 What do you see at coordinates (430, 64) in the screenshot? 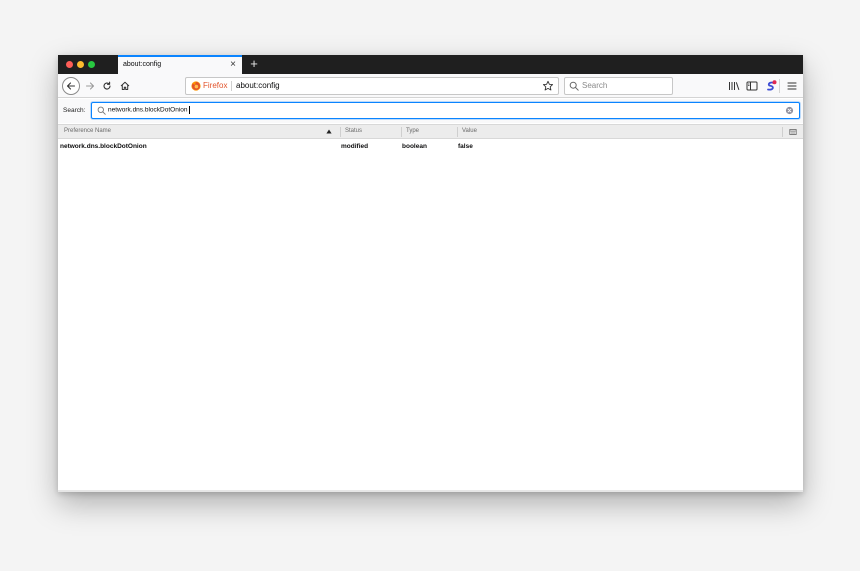
I see `tab-bar: about:config × +` at bounding box center [430, 64].